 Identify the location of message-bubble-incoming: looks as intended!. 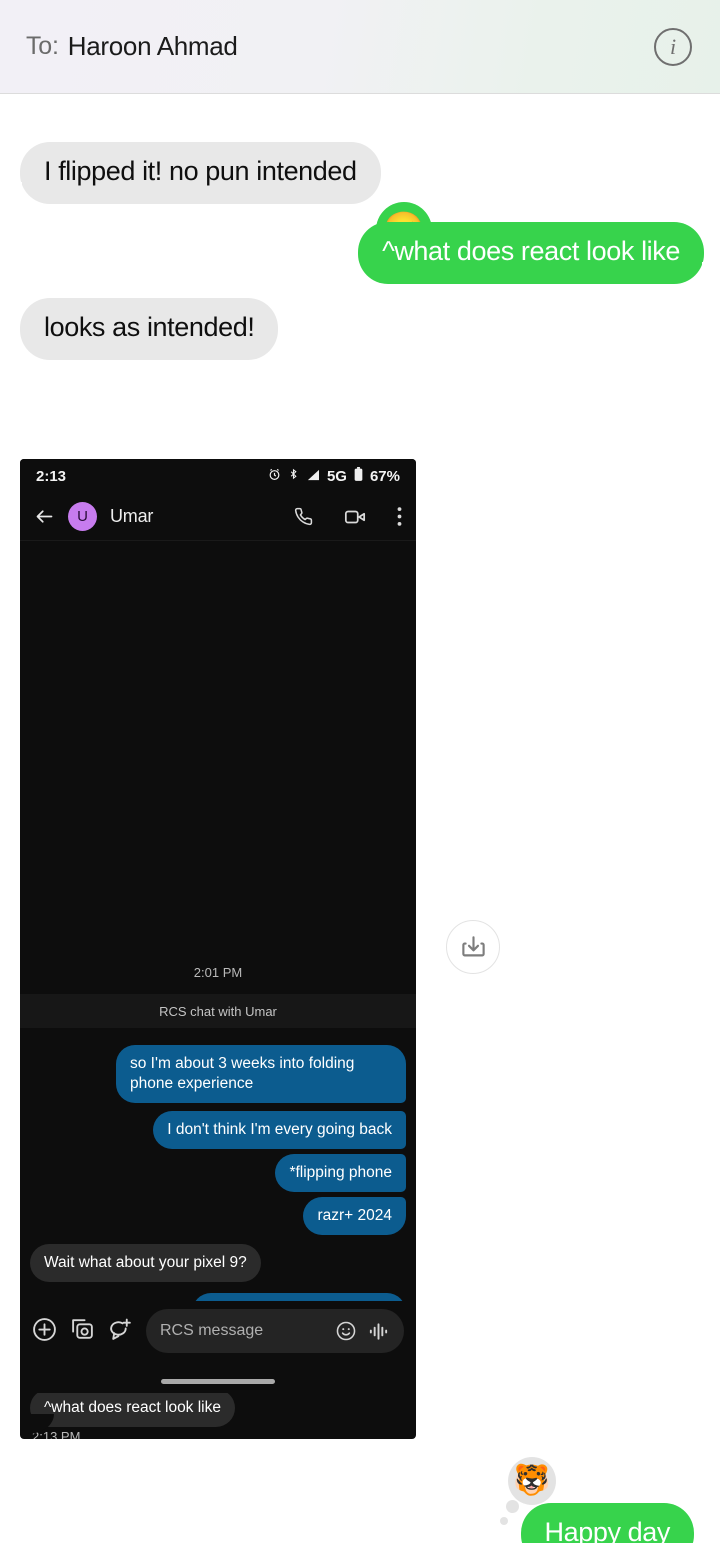
(149, 329).